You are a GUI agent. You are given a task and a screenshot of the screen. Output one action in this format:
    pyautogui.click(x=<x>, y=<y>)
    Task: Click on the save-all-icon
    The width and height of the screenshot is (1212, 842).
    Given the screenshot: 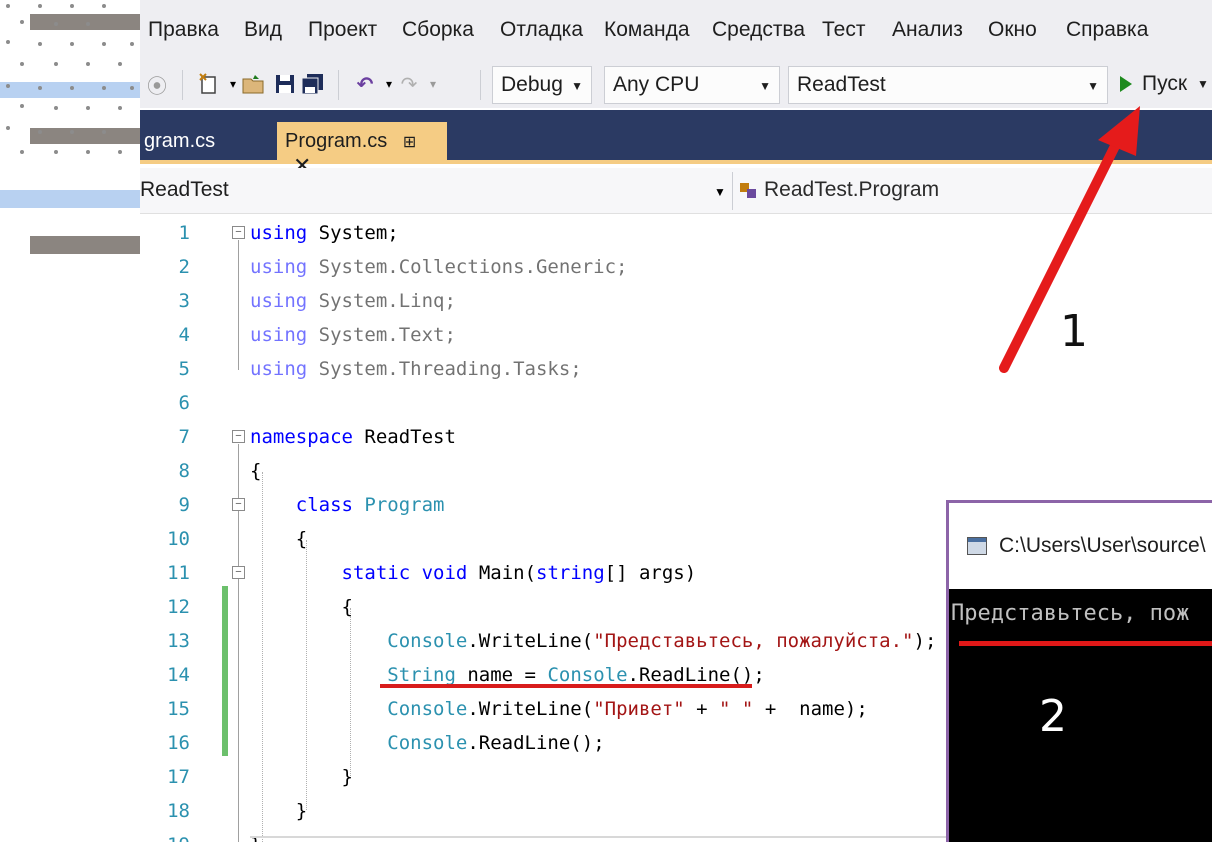 What is the action you would take?
    pyautogui.click(x=313, y=84)
    